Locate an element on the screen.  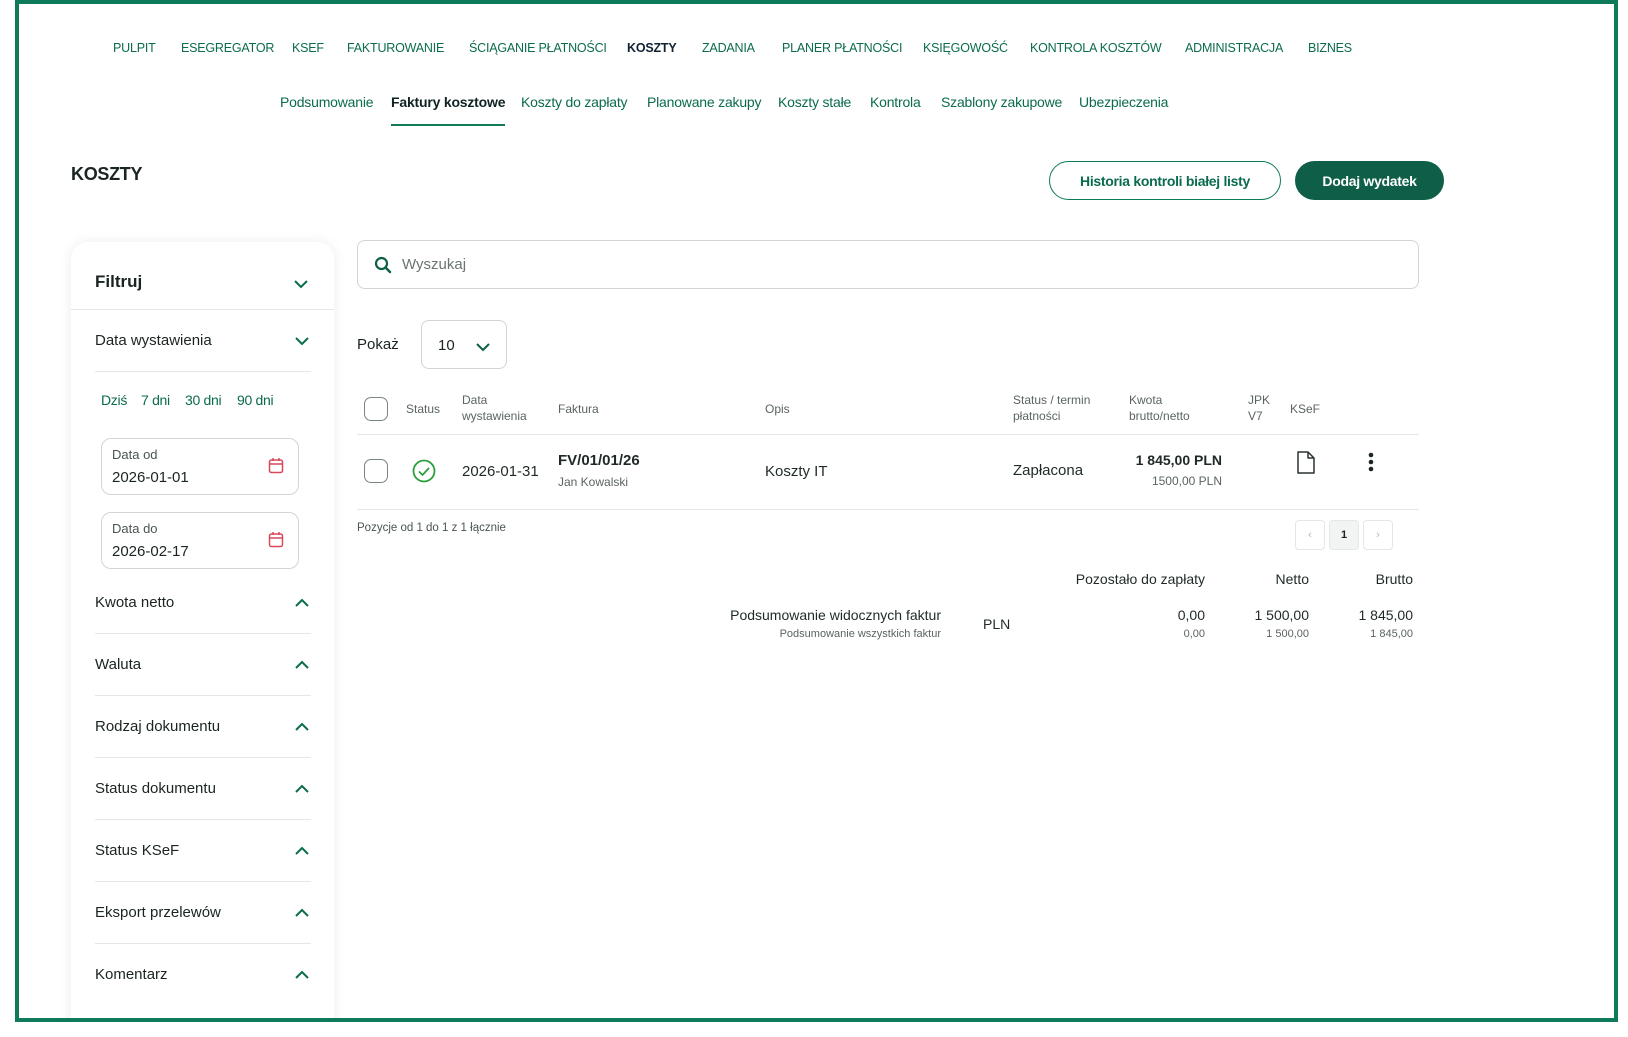
date-to-value: 2026-02-17 is located at coordinates (150, 551).